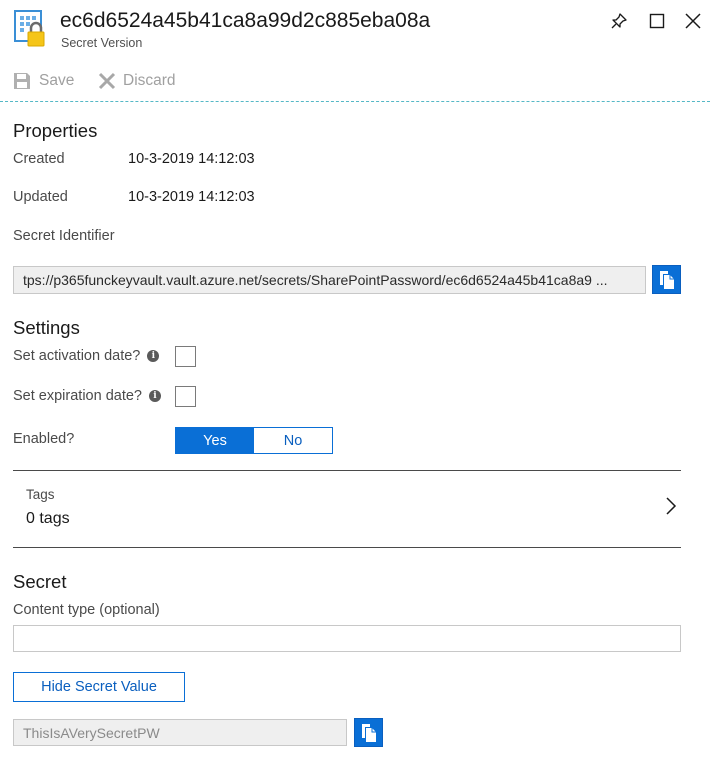 Image resolution: width=710 pixels, height=757 pixels. Describe the element at coordinates (99, 687) in the screenshot. I see `hide-secret-value-button: Hide Secret Value` at that location.